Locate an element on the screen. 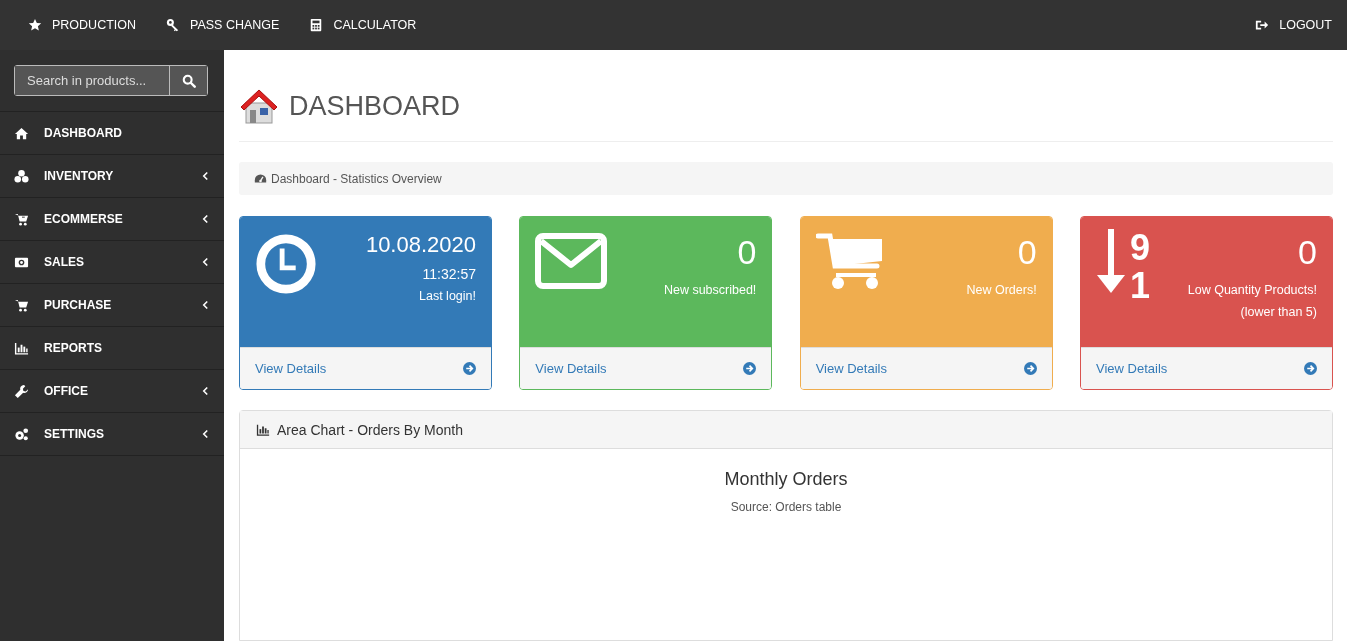  breadcrumb-text: Dashboard - Statistics Overview is located at coordinates (356, 178).